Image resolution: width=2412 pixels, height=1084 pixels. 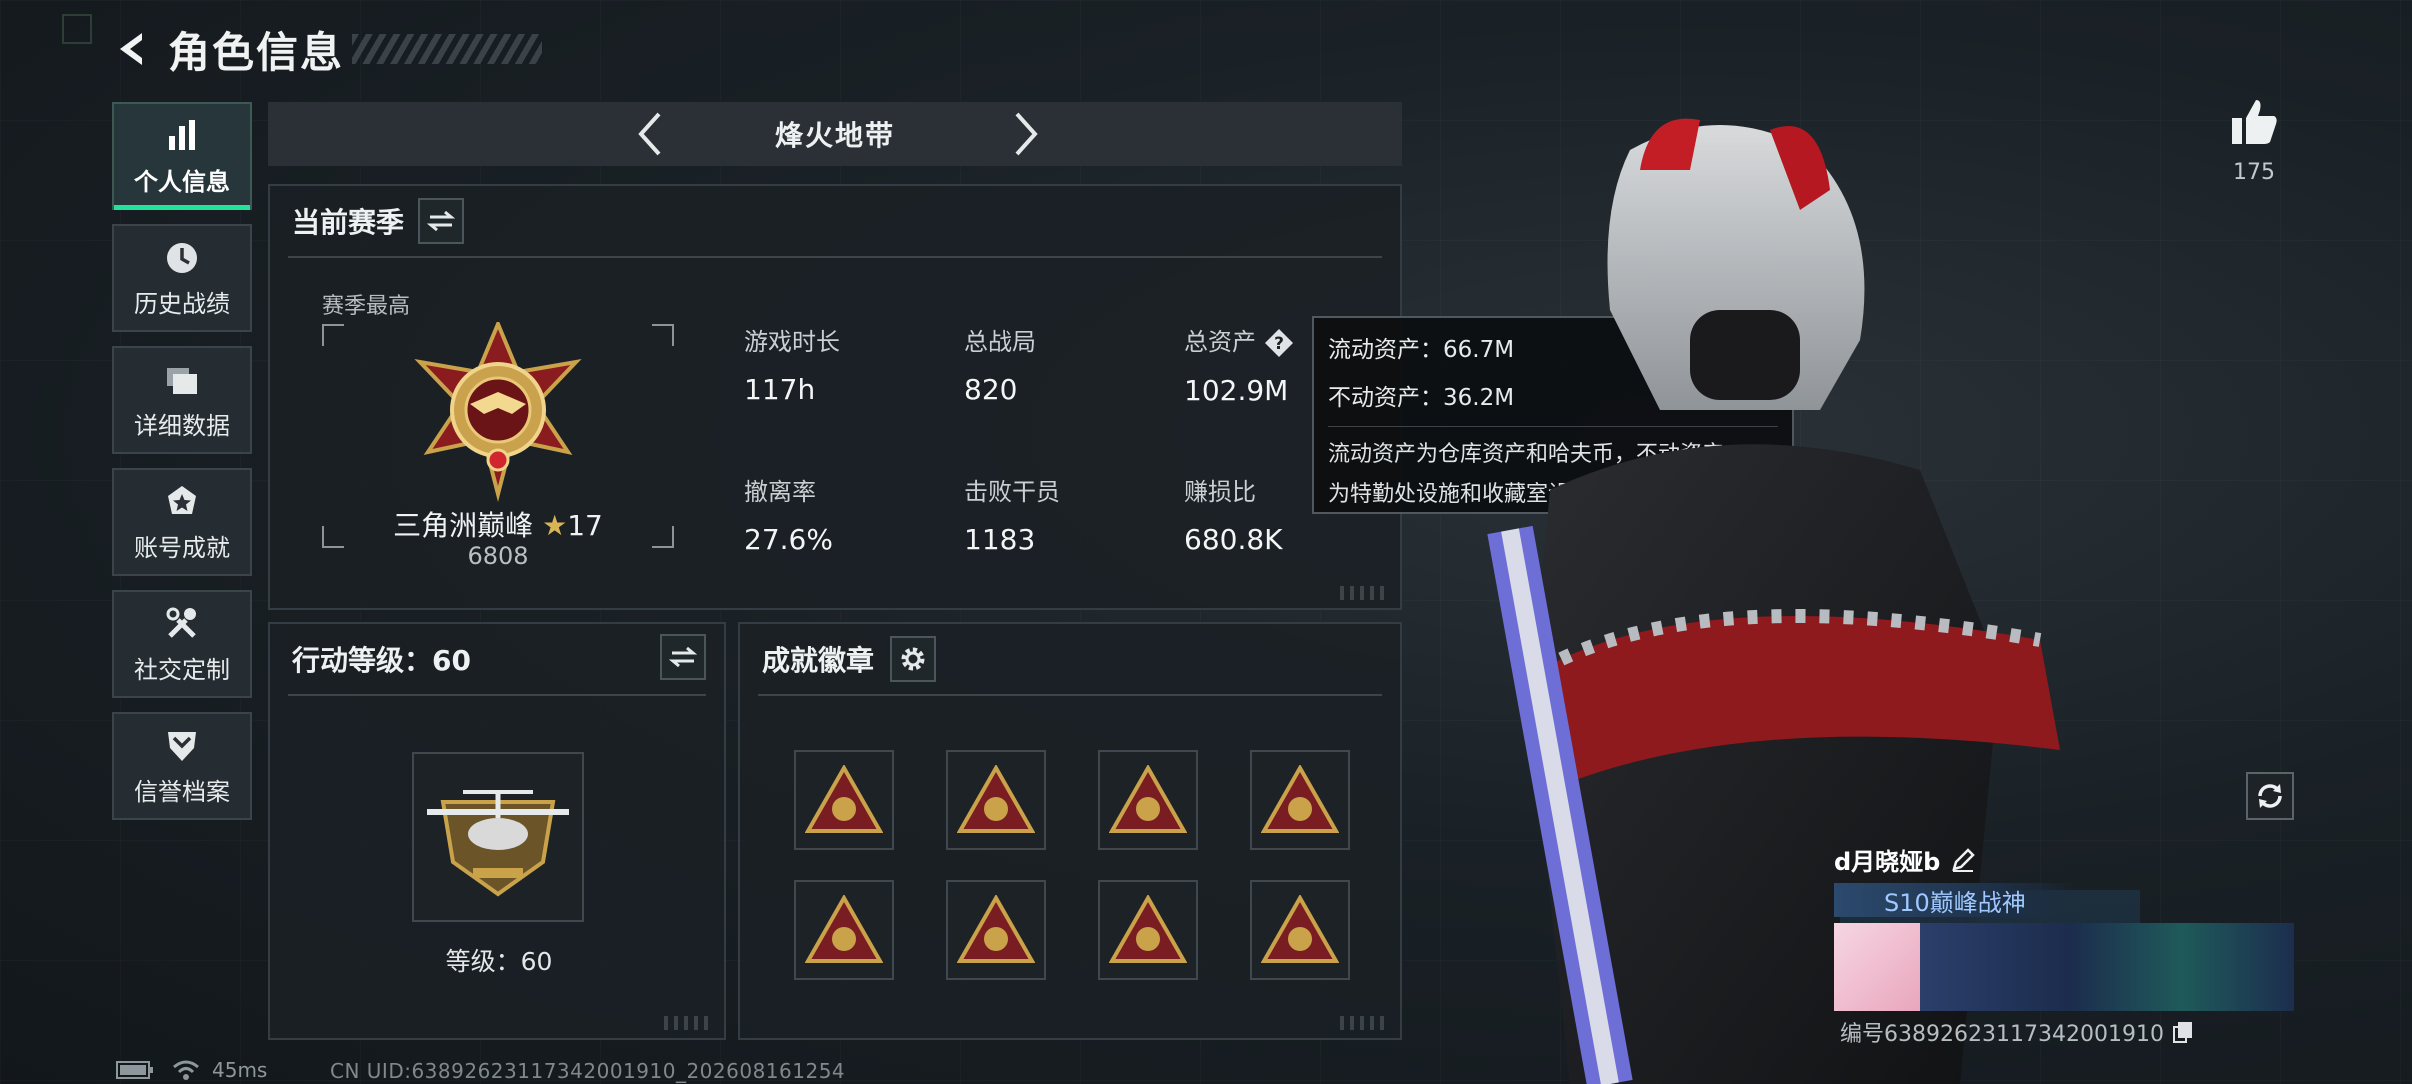 I want to click on wifi-icon, so click(x=186, y=1070).